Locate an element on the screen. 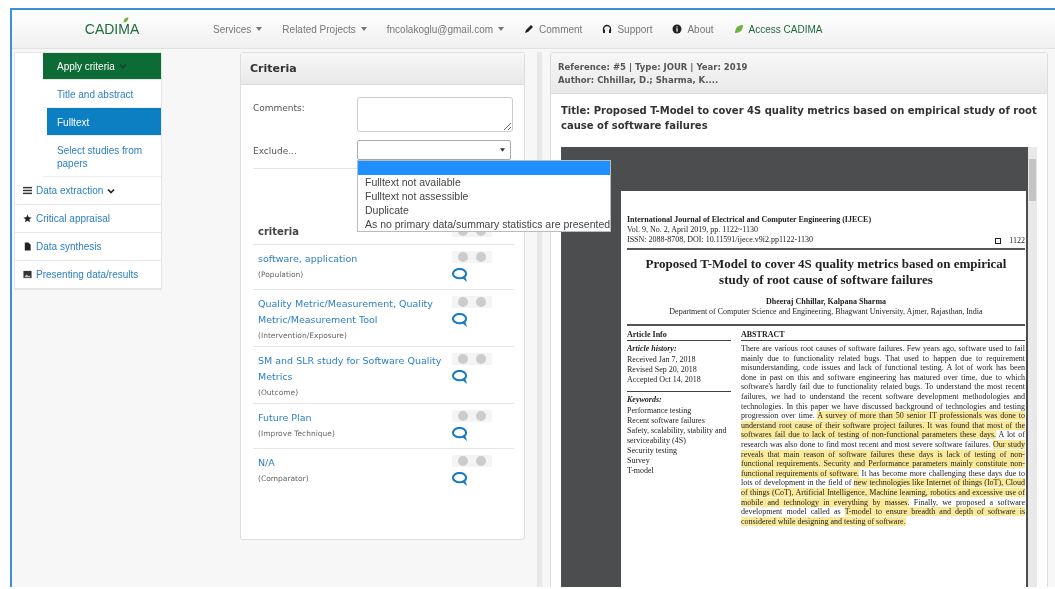 This screenshot has height=589, width=1055. page-number: 1122 is located at coordinates (1017, 240).